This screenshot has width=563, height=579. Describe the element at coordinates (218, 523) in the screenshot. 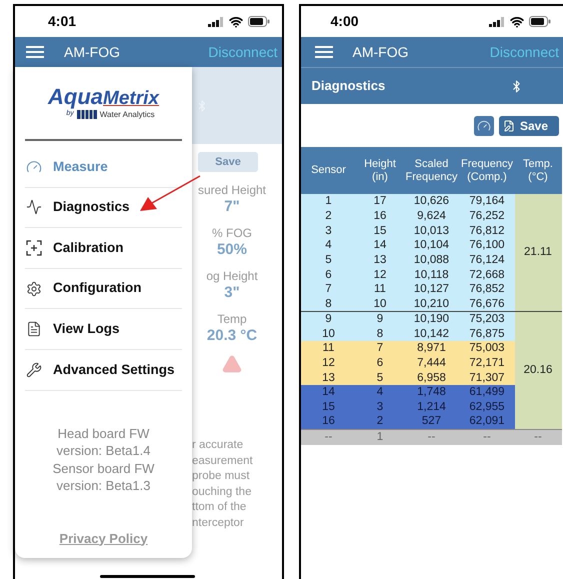

I see `faded-note-text: nterceptor` at that location.